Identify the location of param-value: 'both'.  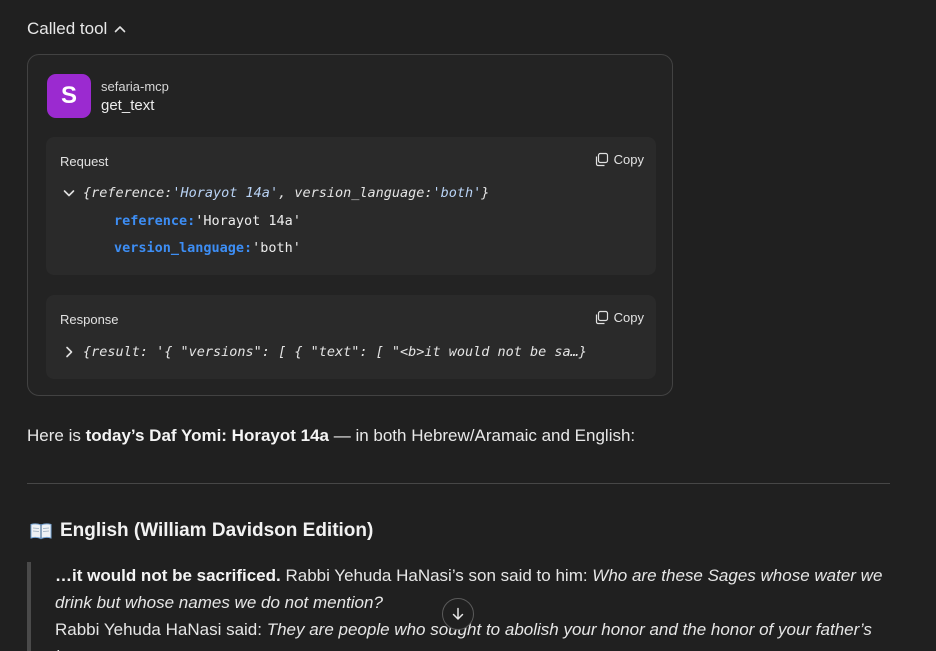
(276, 248).